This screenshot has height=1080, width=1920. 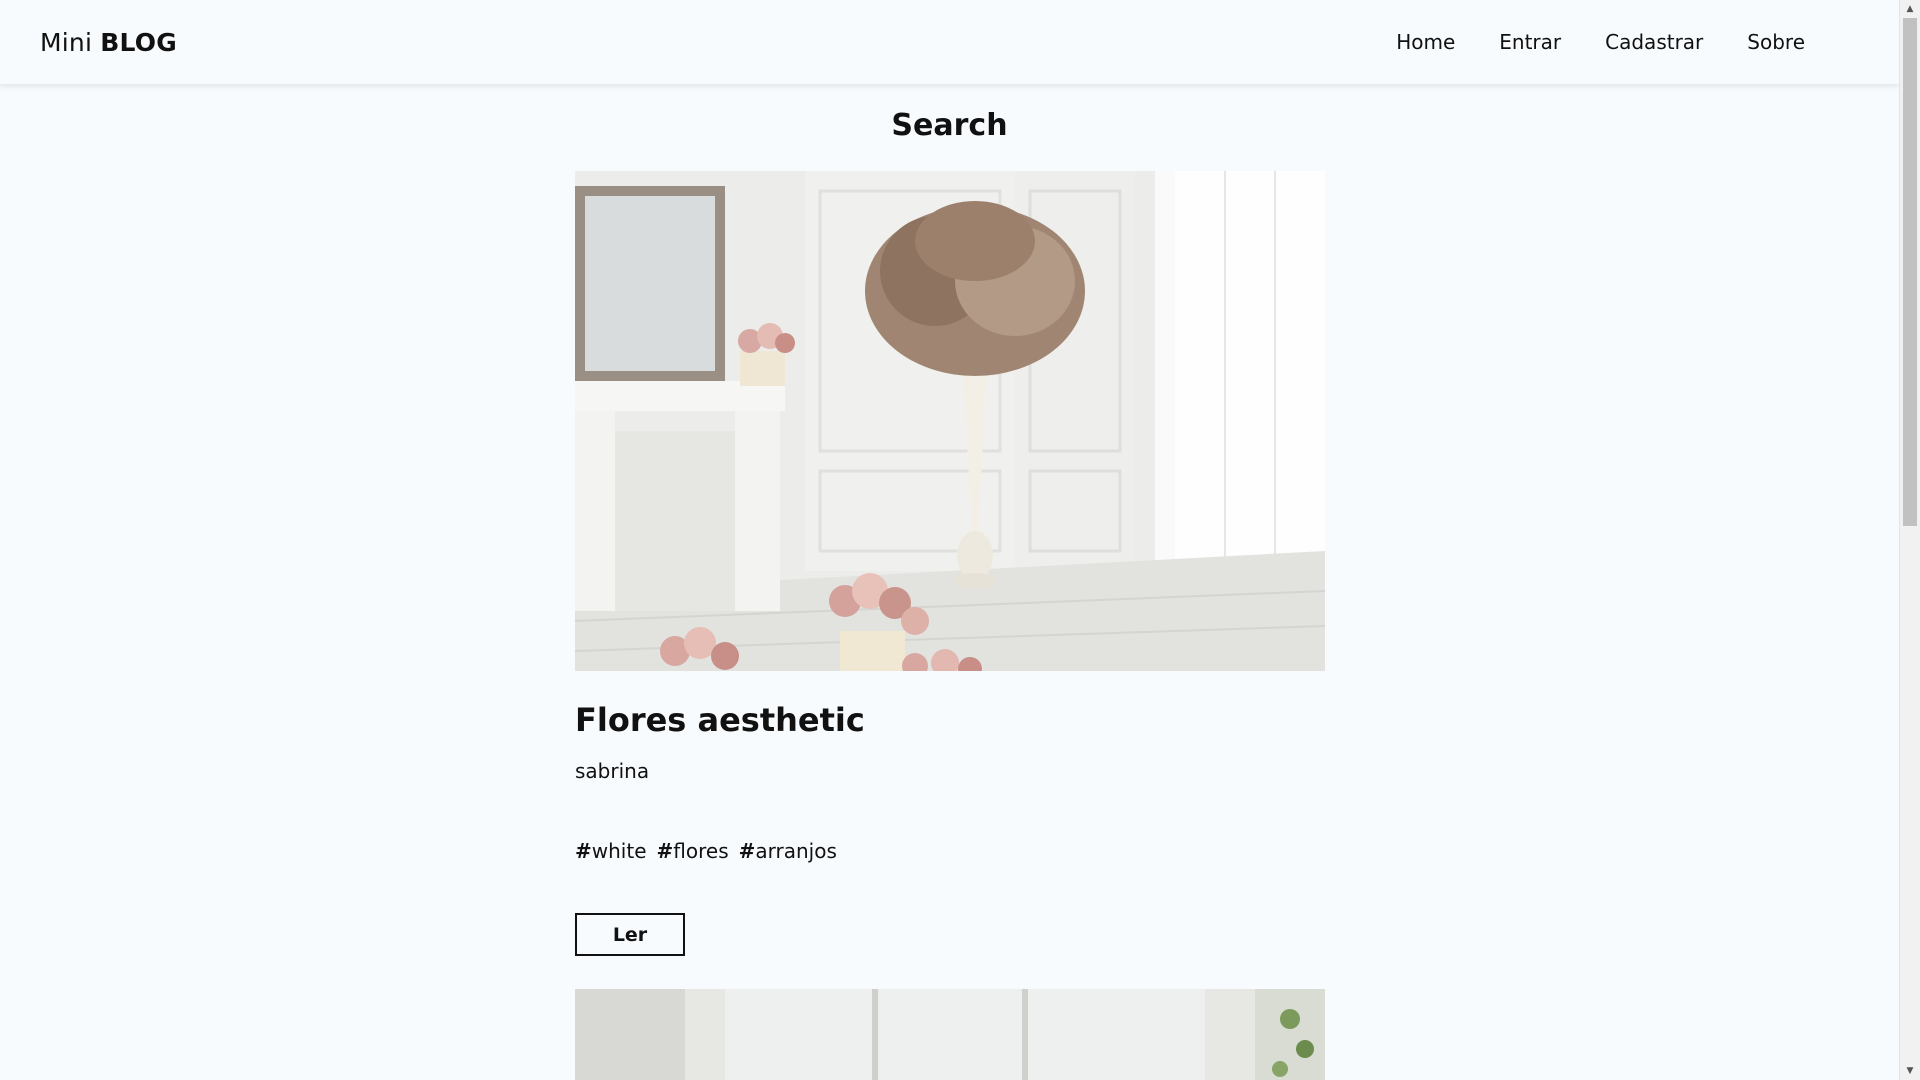 I want to click on nav-link-cadastrar: Cadastrar, so click(x=1654, y=42).